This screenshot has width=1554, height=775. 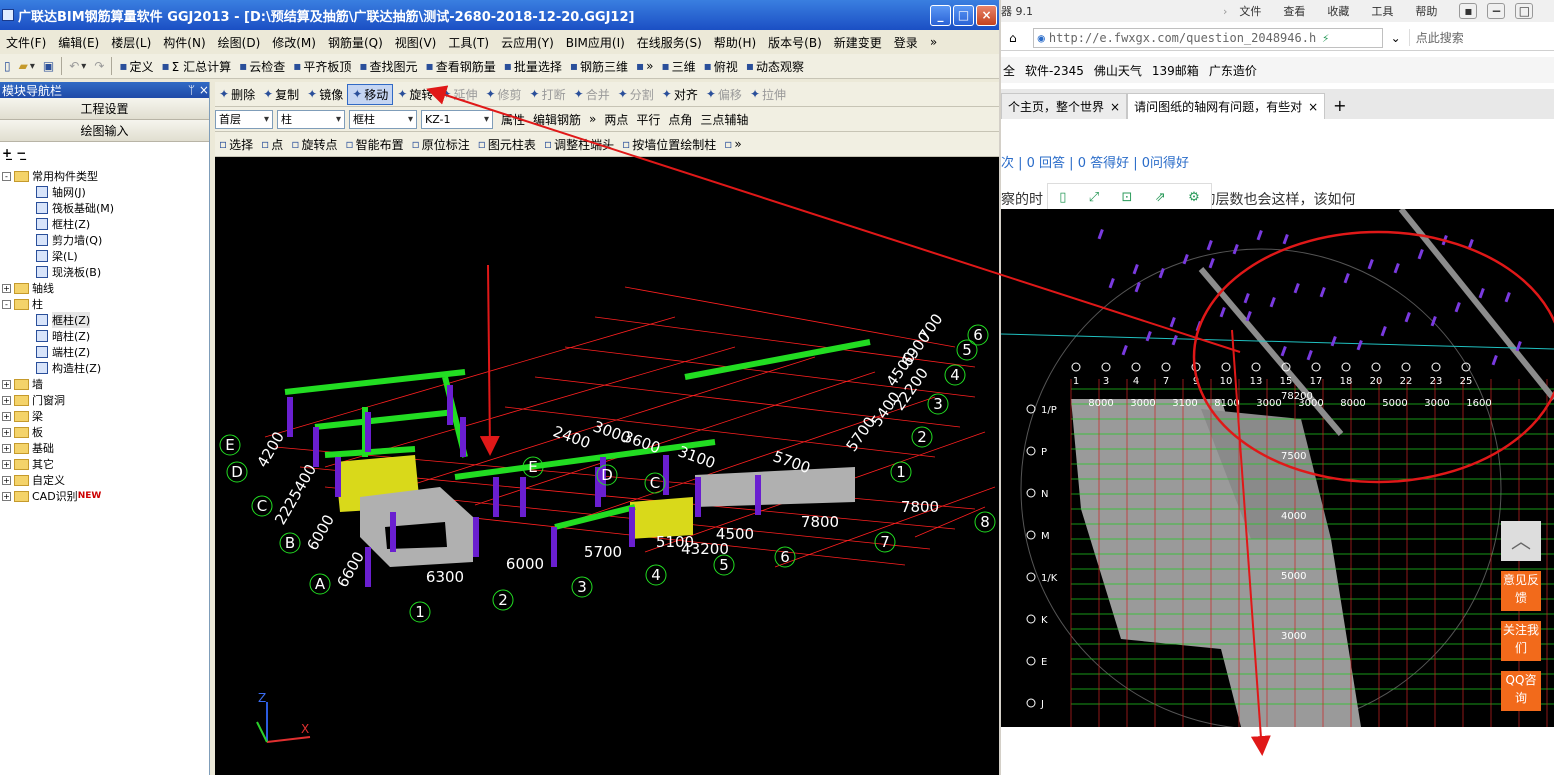 I want to click on tree-item-3: 框柱(Z), so click(x=104, y=224).